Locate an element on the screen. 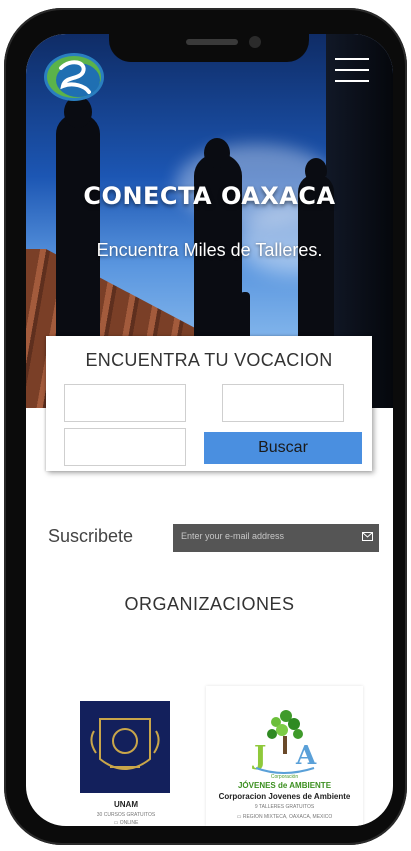 Image resolution: width=411 pixels, height=851 pixels. org-location-text: ONLINE is located at coordinates (129, 823).